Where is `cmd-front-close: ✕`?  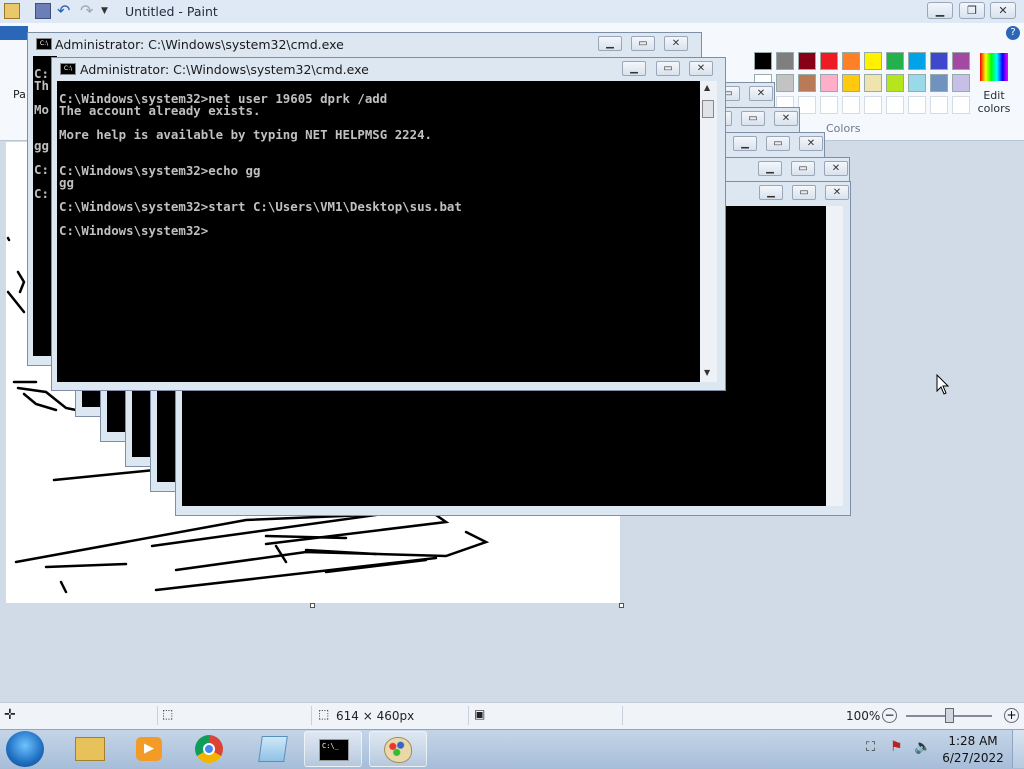
cmd-front-close: ✕ is located at coordinates (701, 68).